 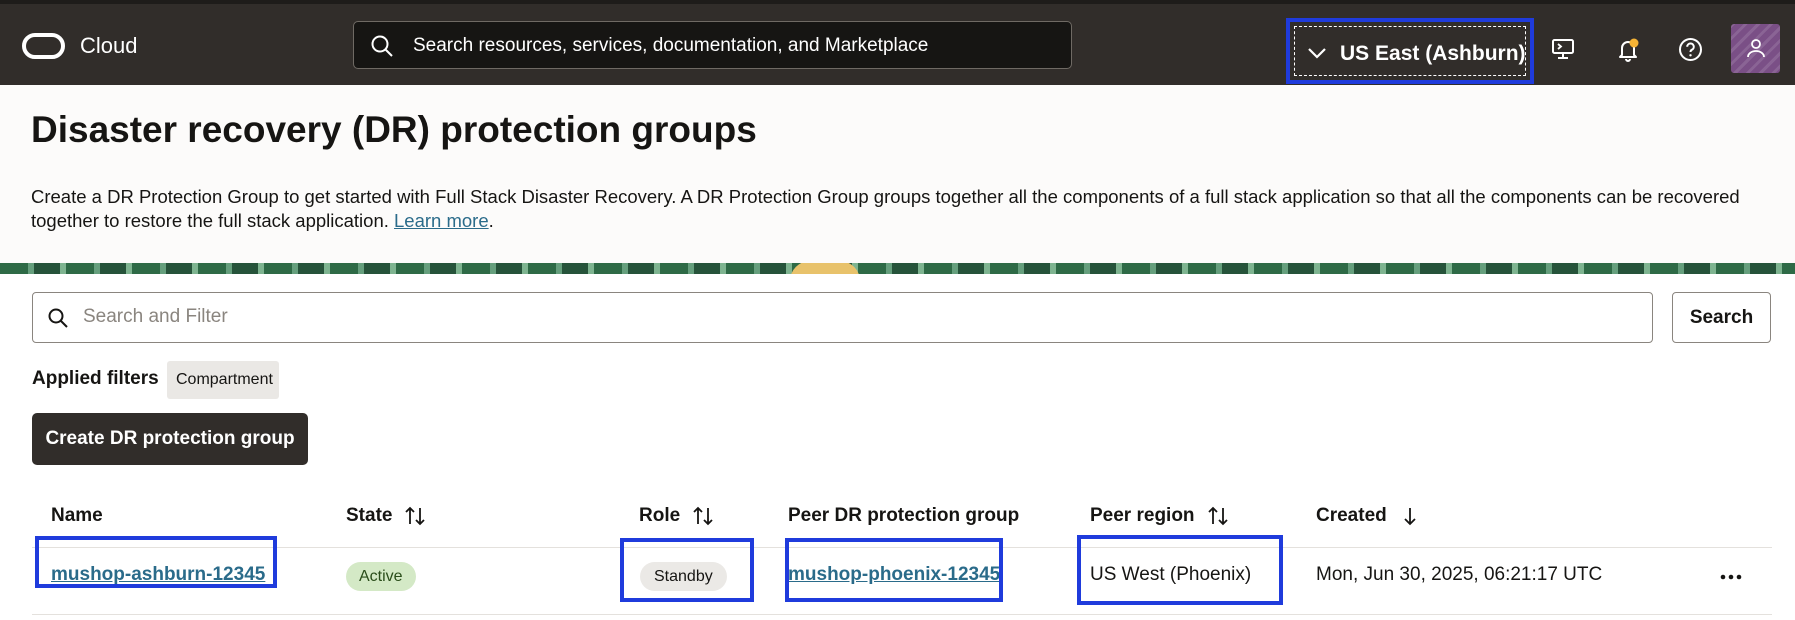 I want to click on banner-sun-shape, so click(x=825, y=268).